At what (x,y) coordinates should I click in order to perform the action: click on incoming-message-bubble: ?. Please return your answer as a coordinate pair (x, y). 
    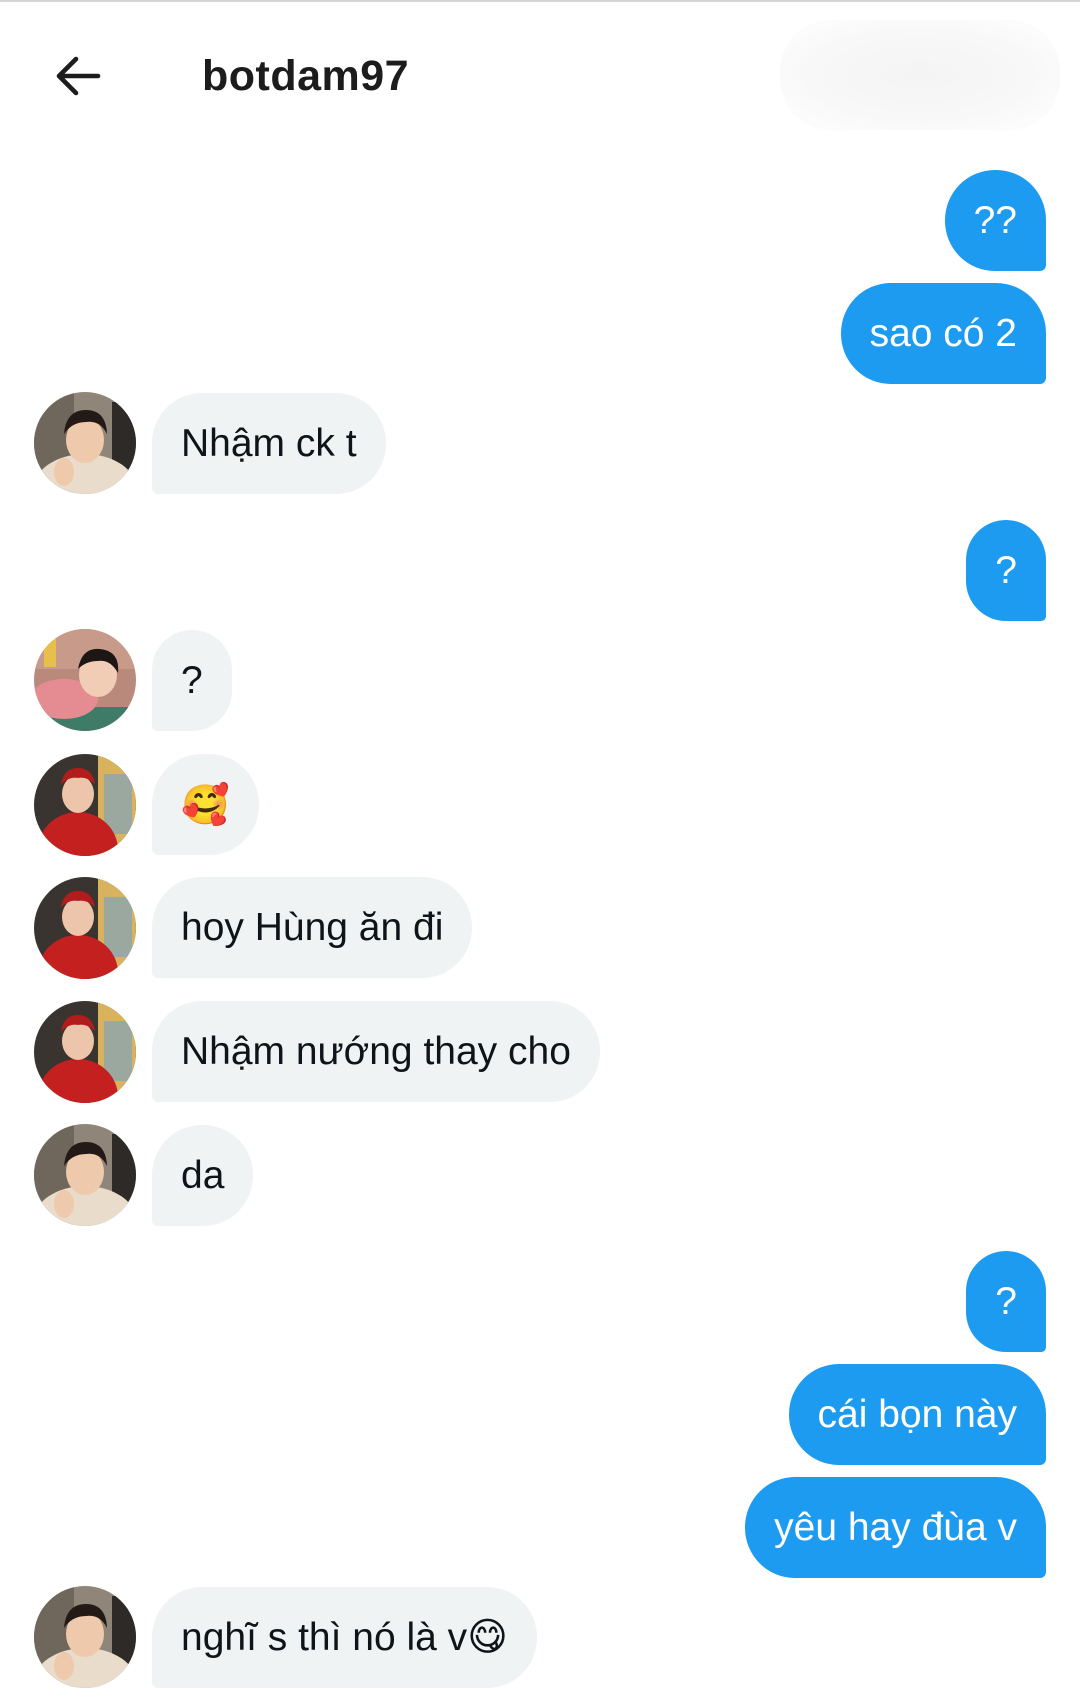
    Looking at the image, I should click on (192, 680).